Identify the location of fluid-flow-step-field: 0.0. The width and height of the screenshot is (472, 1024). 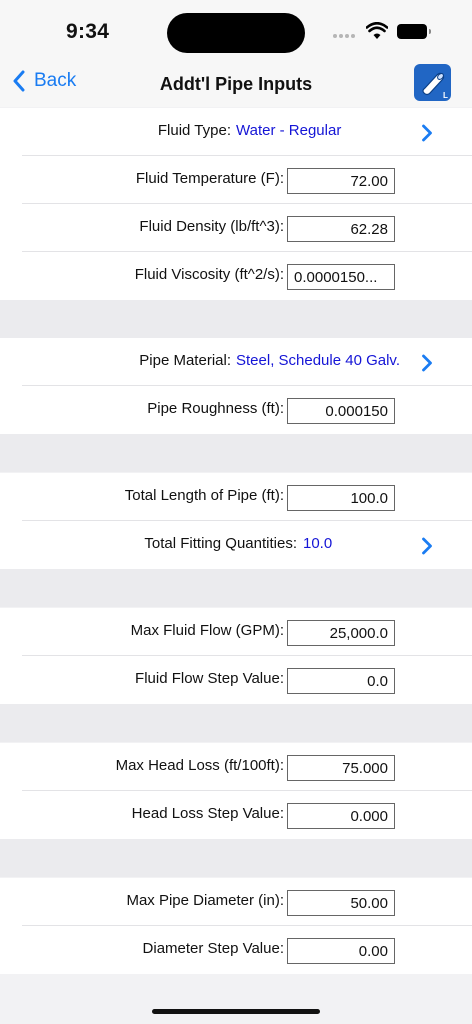
(341, 681).